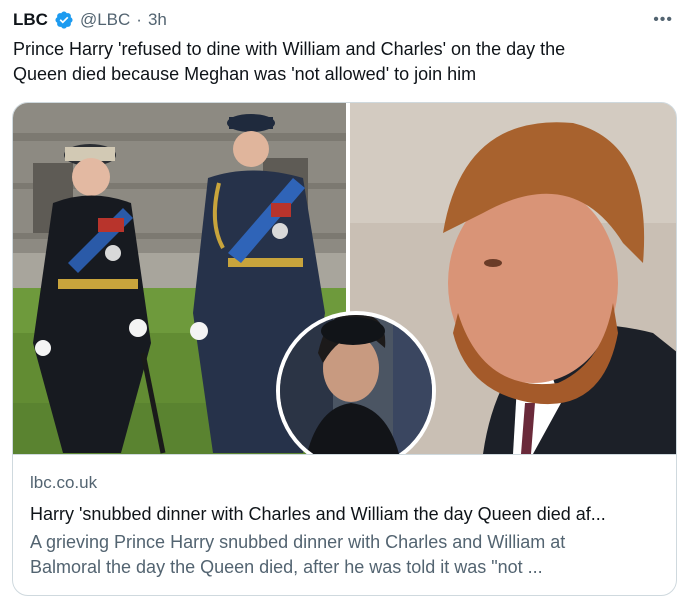 The width and height of the screenshot is (687, 600). I want to click on more-horizontal-icon: •••, so click(663, 20).